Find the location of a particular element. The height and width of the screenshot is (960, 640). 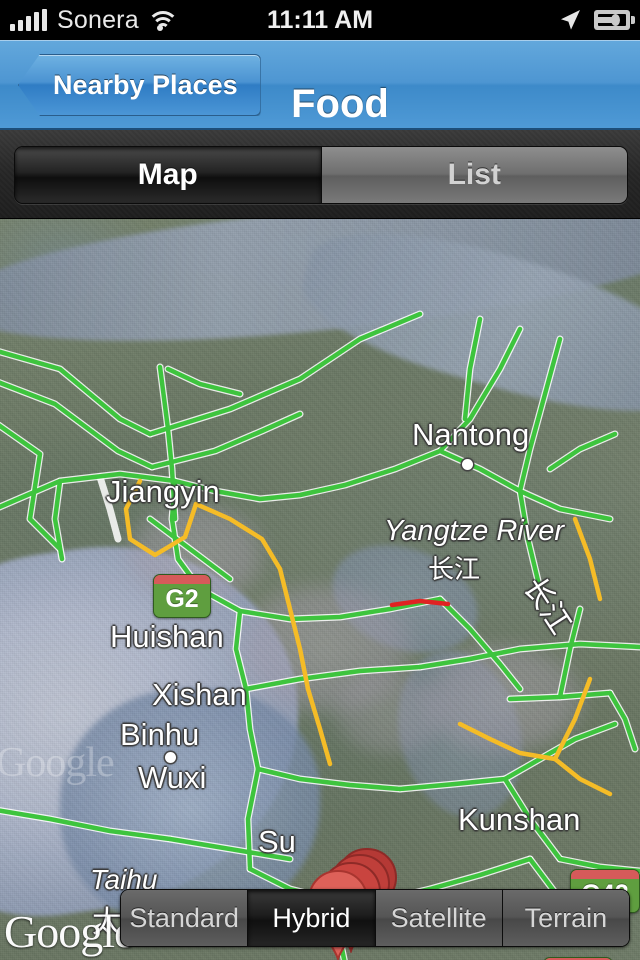

battery-charging-icon is located at coordinates (614, 20).